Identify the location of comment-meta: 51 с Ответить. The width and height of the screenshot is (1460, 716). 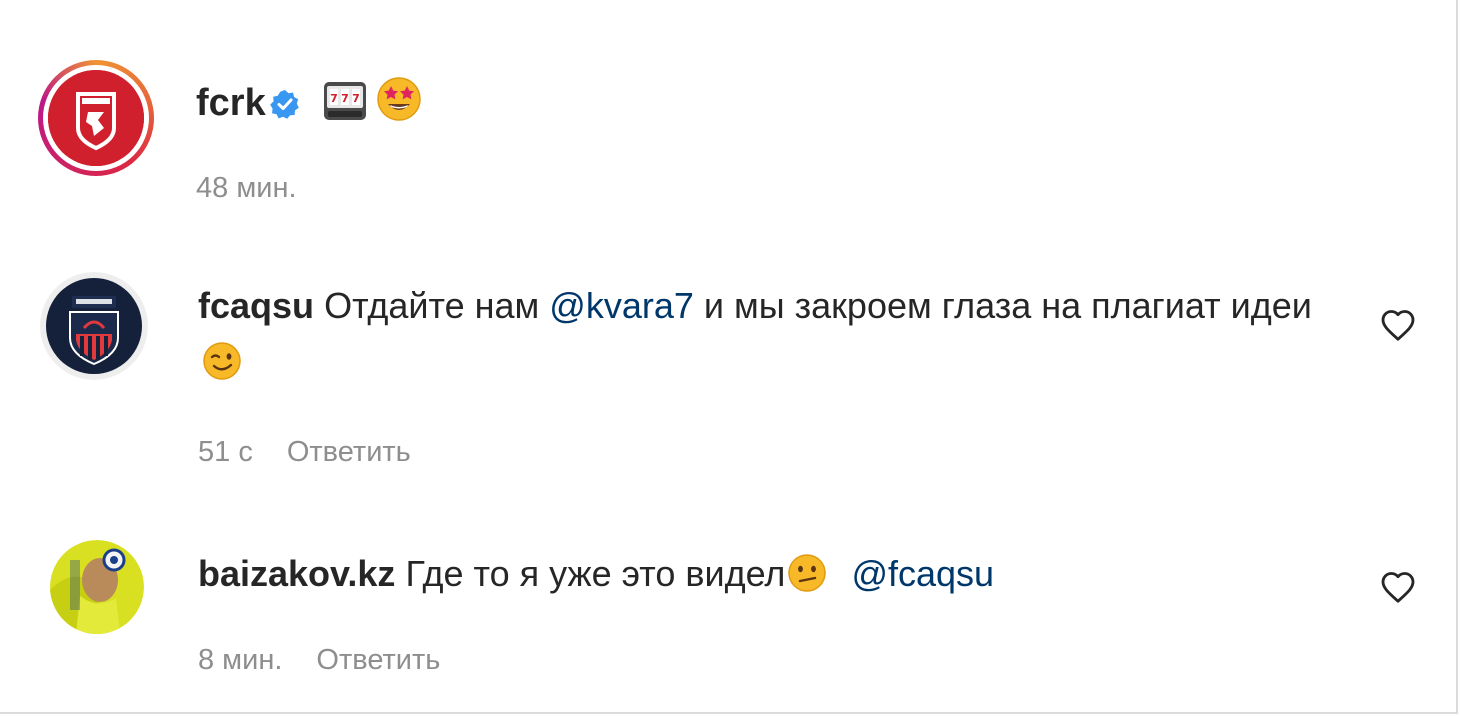
(304, 452).